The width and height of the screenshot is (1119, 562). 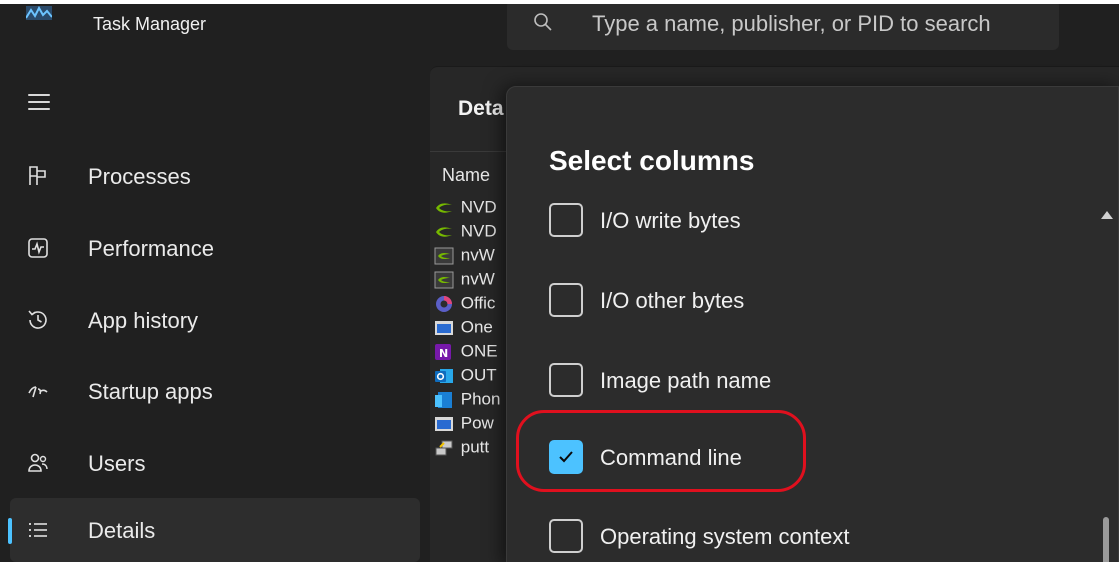 What do you see at coordinates (139, 176) in the screenshot?
I see `sidebar-item-label: Processes` at bounding box center [139, 176].